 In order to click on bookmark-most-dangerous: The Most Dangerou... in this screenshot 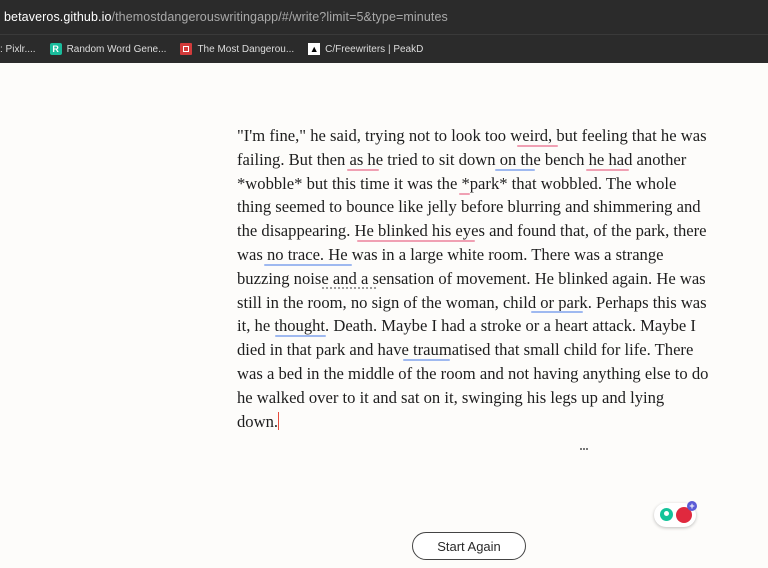, I will do `click(237, 49)`.